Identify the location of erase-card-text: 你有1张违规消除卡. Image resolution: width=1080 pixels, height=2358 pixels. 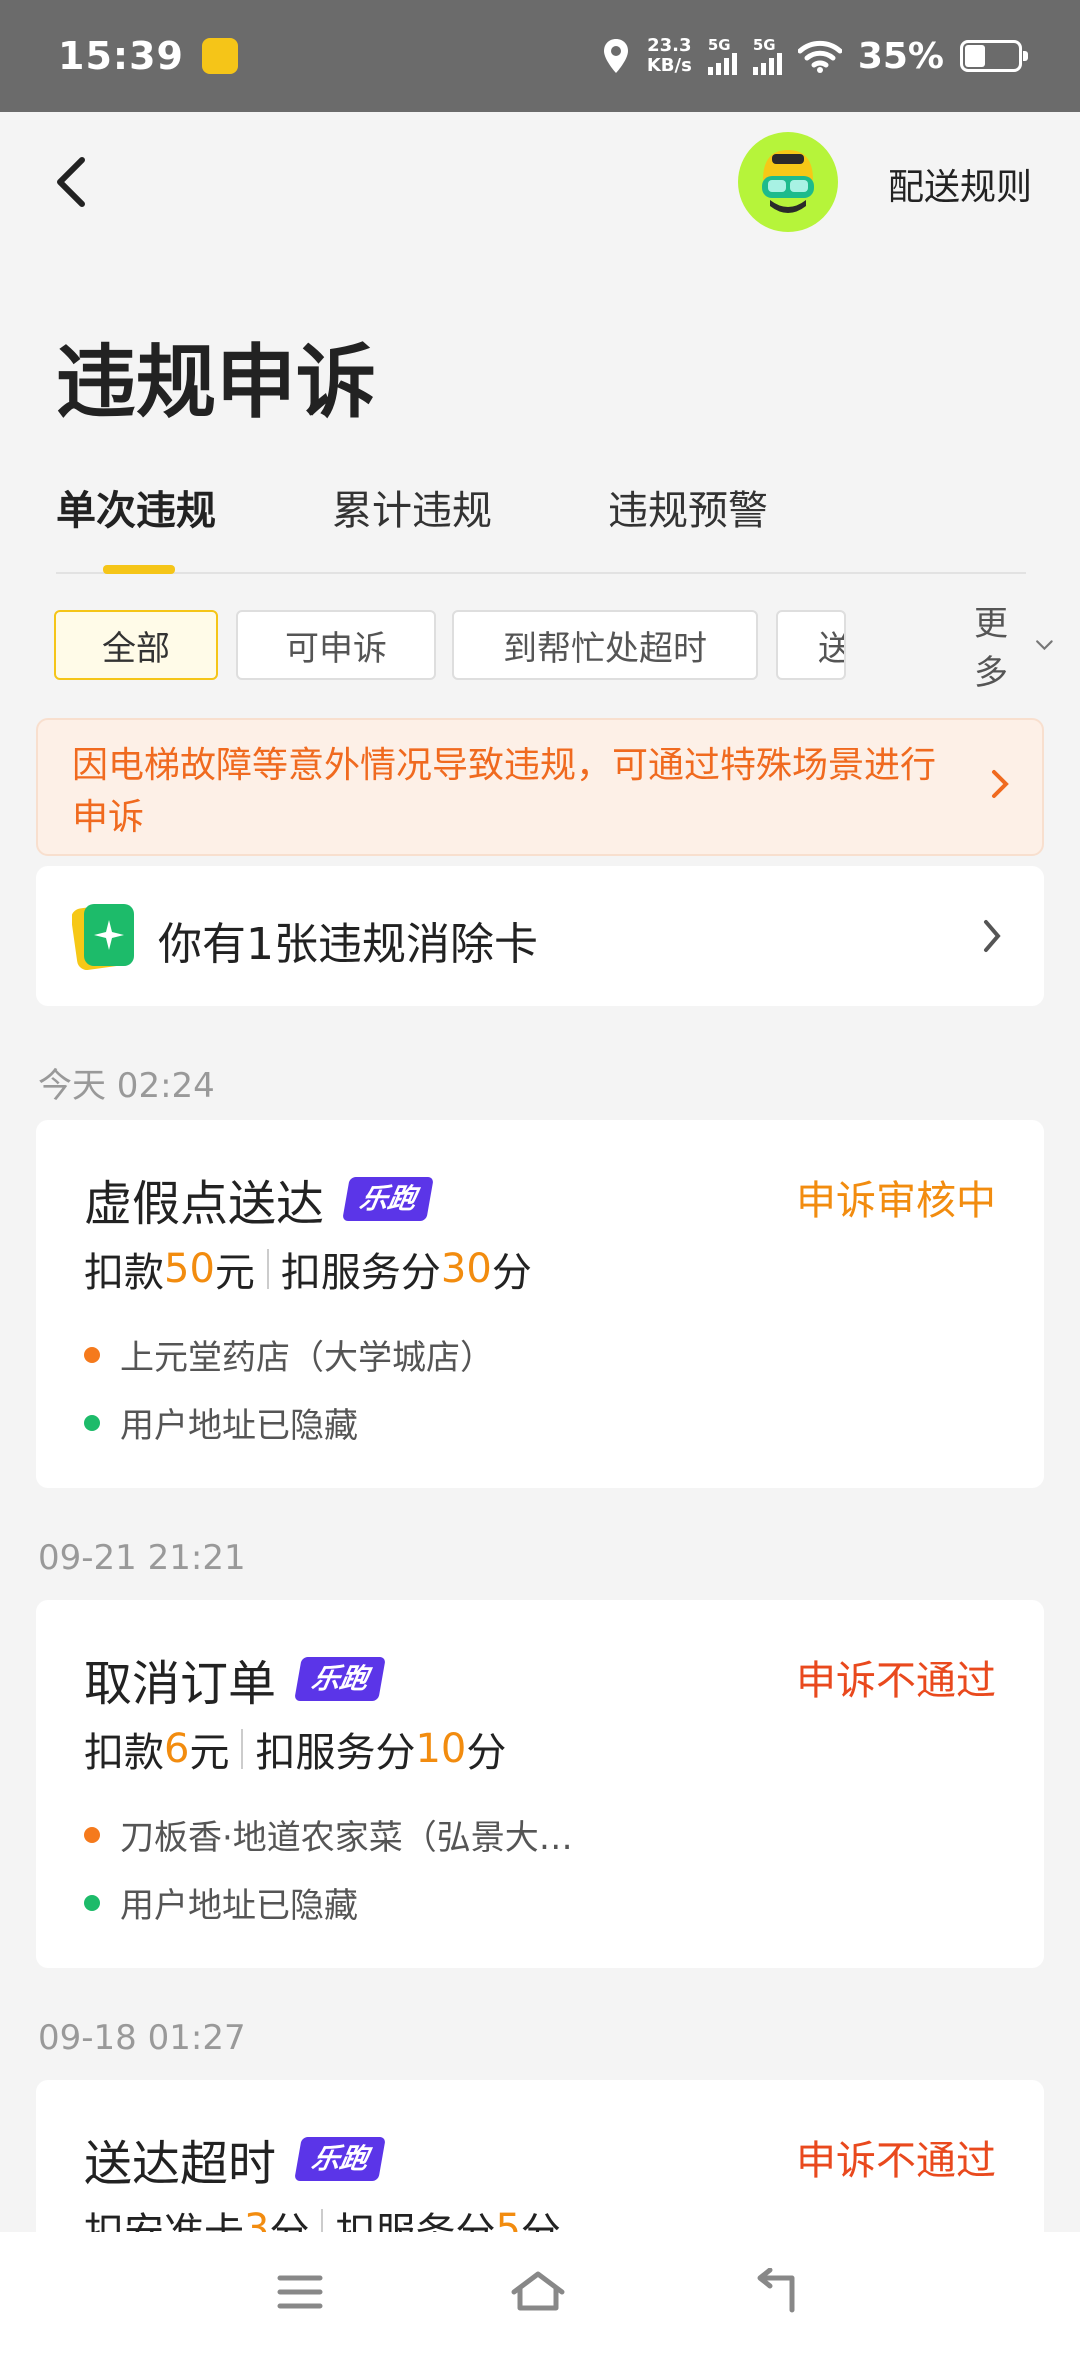
(348, 944).